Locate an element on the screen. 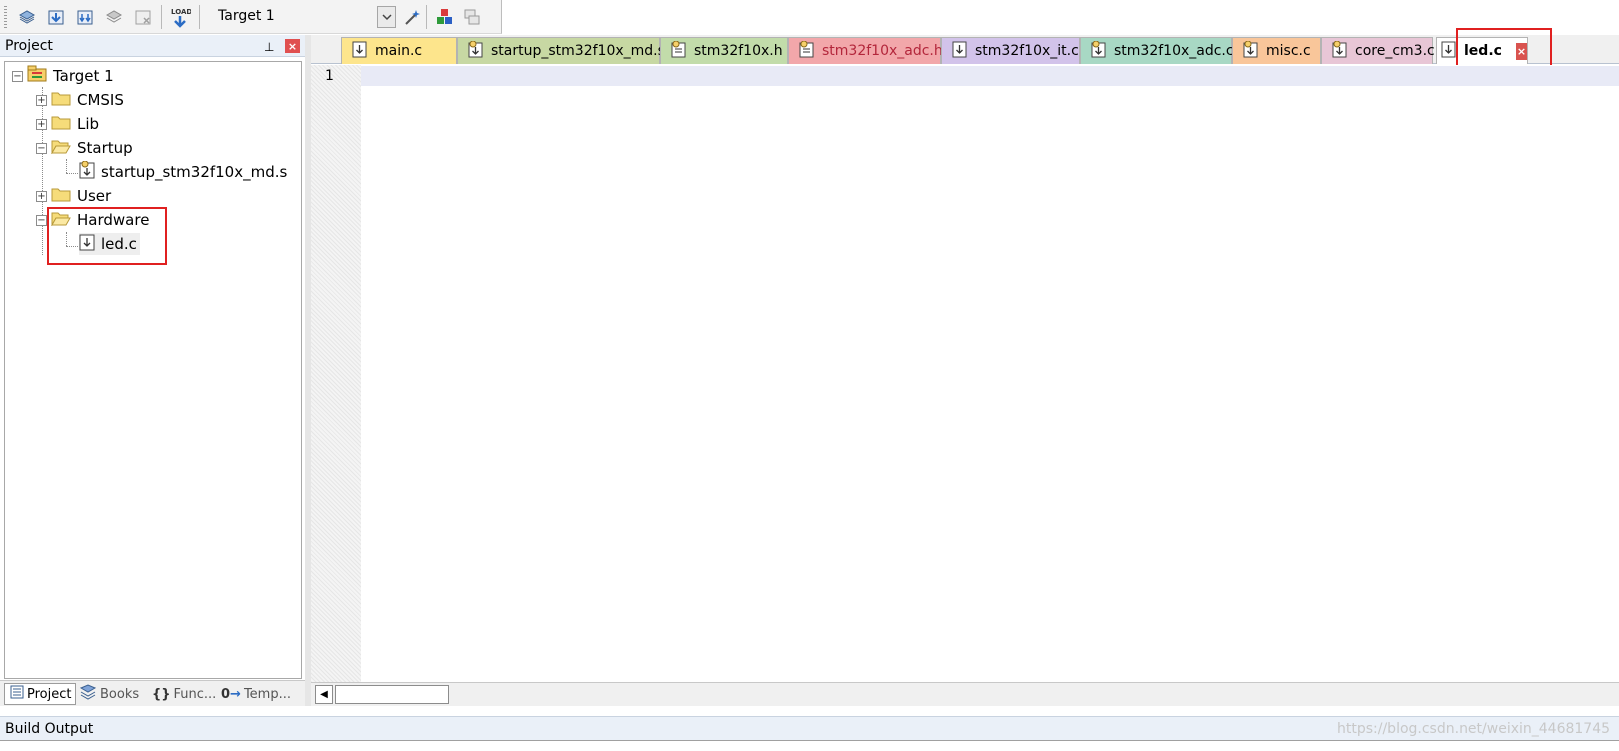  editor-tab: stm32f10x_it.c is located at coordinates (1010, 50).